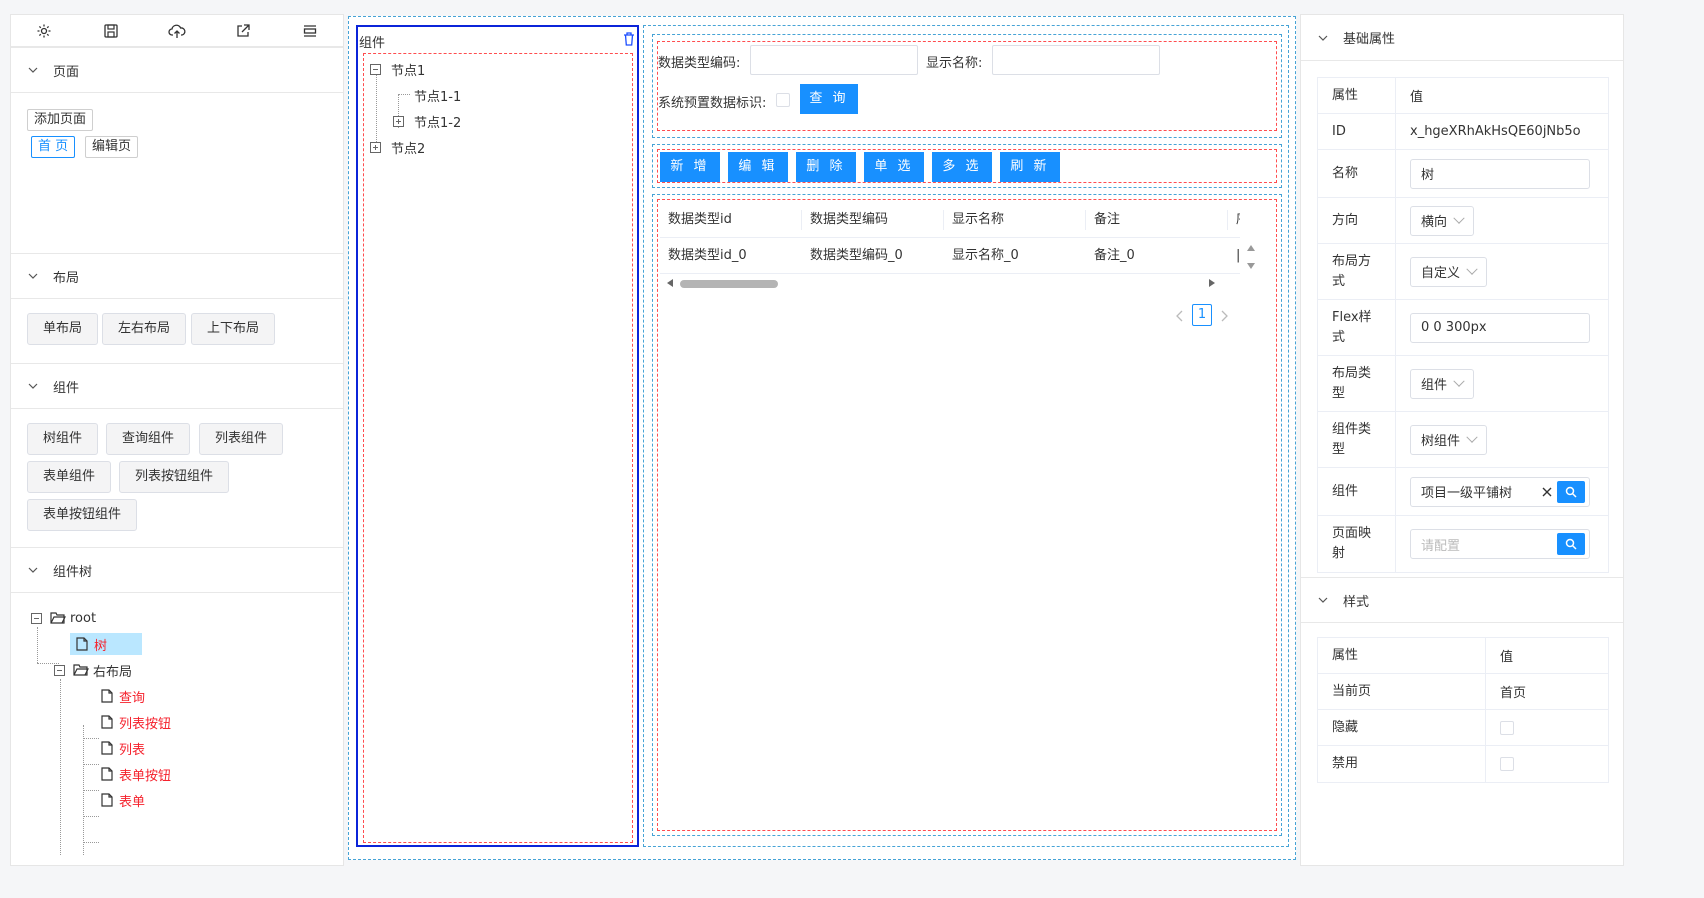  I want to click on page-number-button: 1, so click(1202, 315).